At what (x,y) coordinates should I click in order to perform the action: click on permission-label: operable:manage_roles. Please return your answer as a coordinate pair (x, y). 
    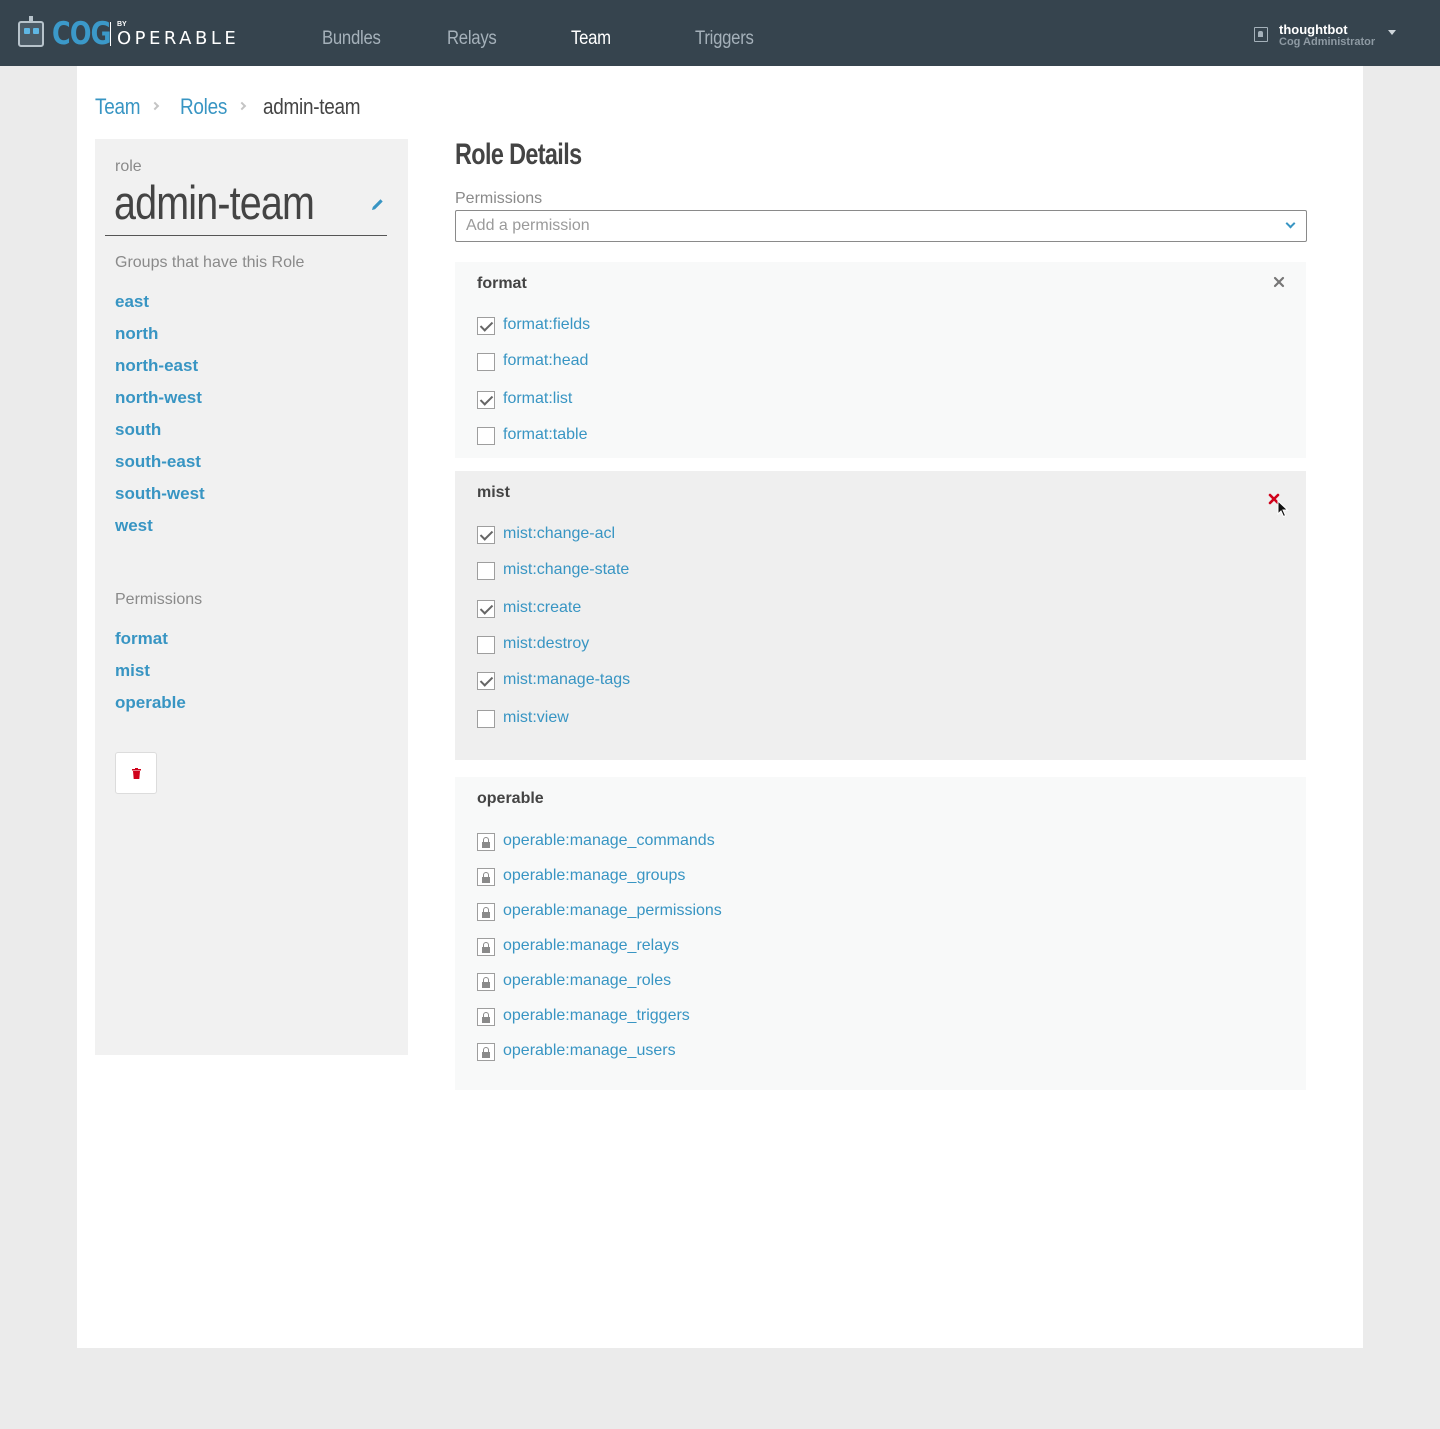
    Looking at the image, I should click on (587, 981).